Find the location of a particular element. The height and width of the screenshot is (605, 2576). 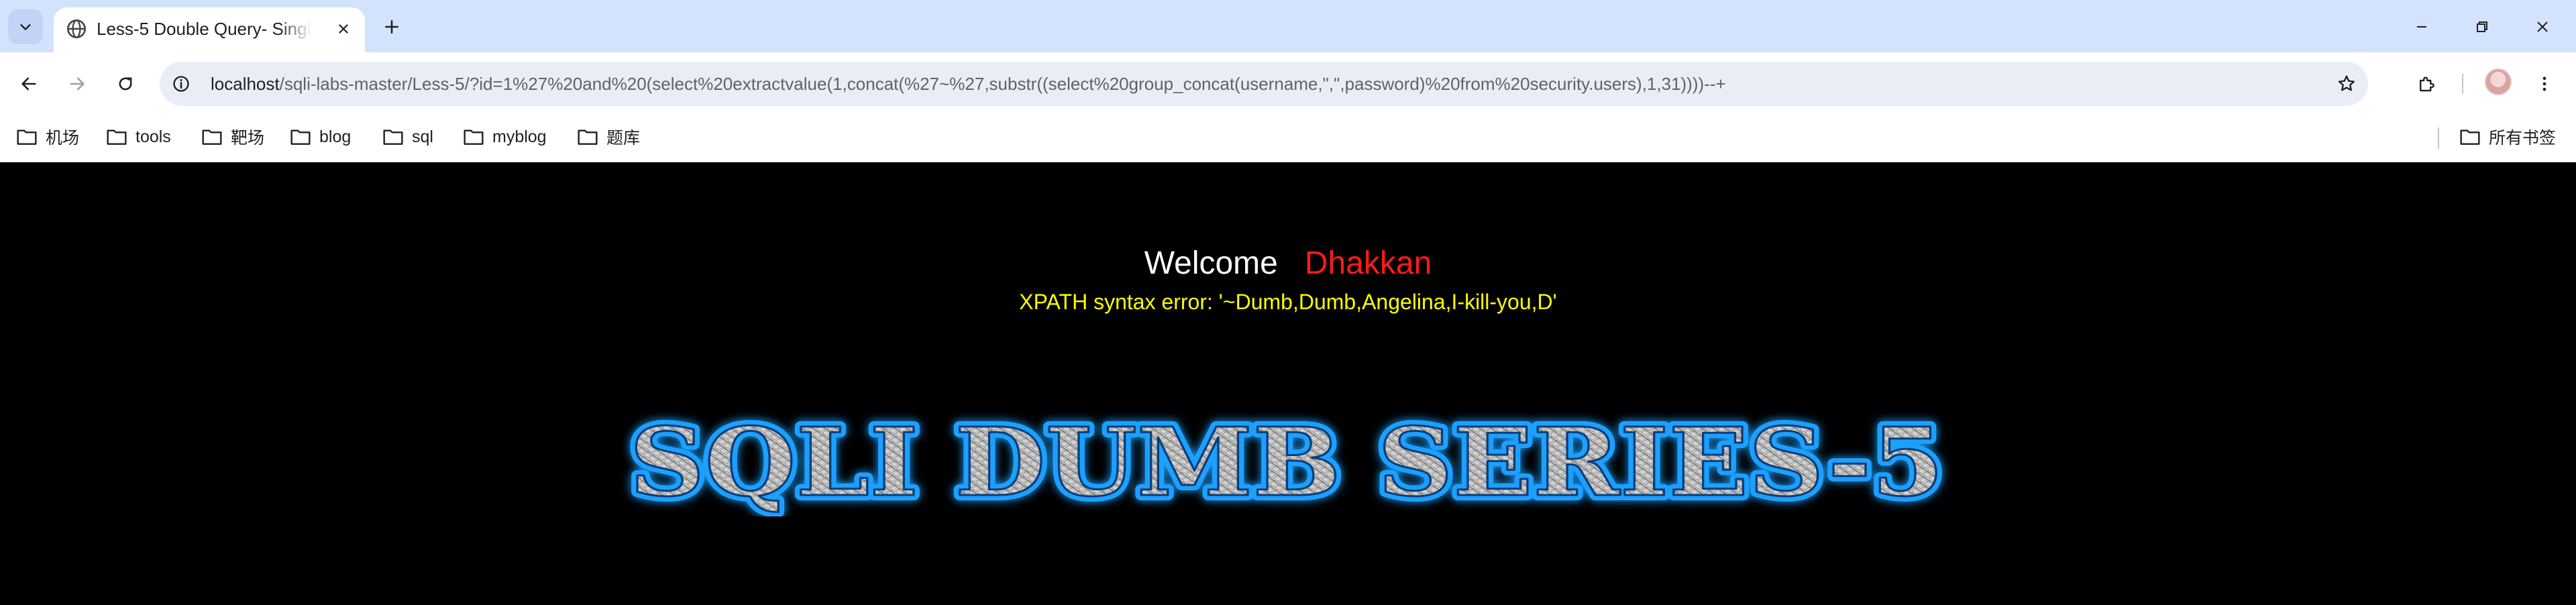

globe-icon is located at coordinates (76, 29).